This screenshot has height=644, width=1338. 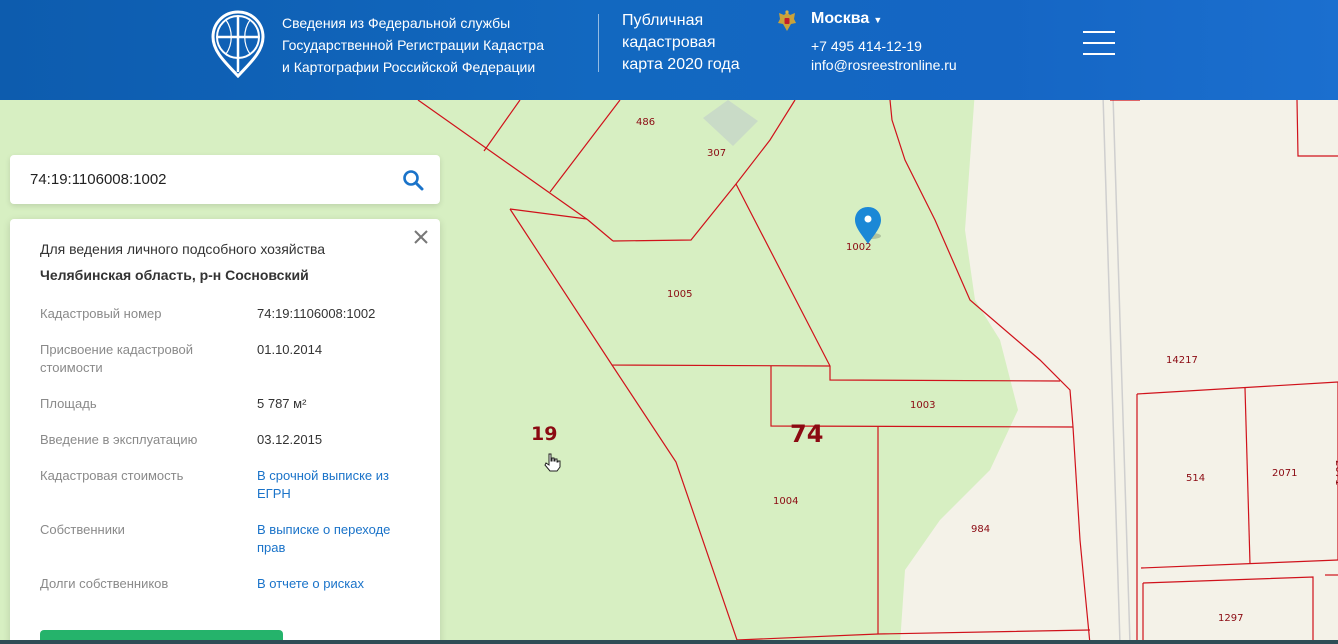 What do you see at coordinates (1182, 360) in the screenshot?
I see `plot-label-14217: 14217` at bounding box center [1182, 360].